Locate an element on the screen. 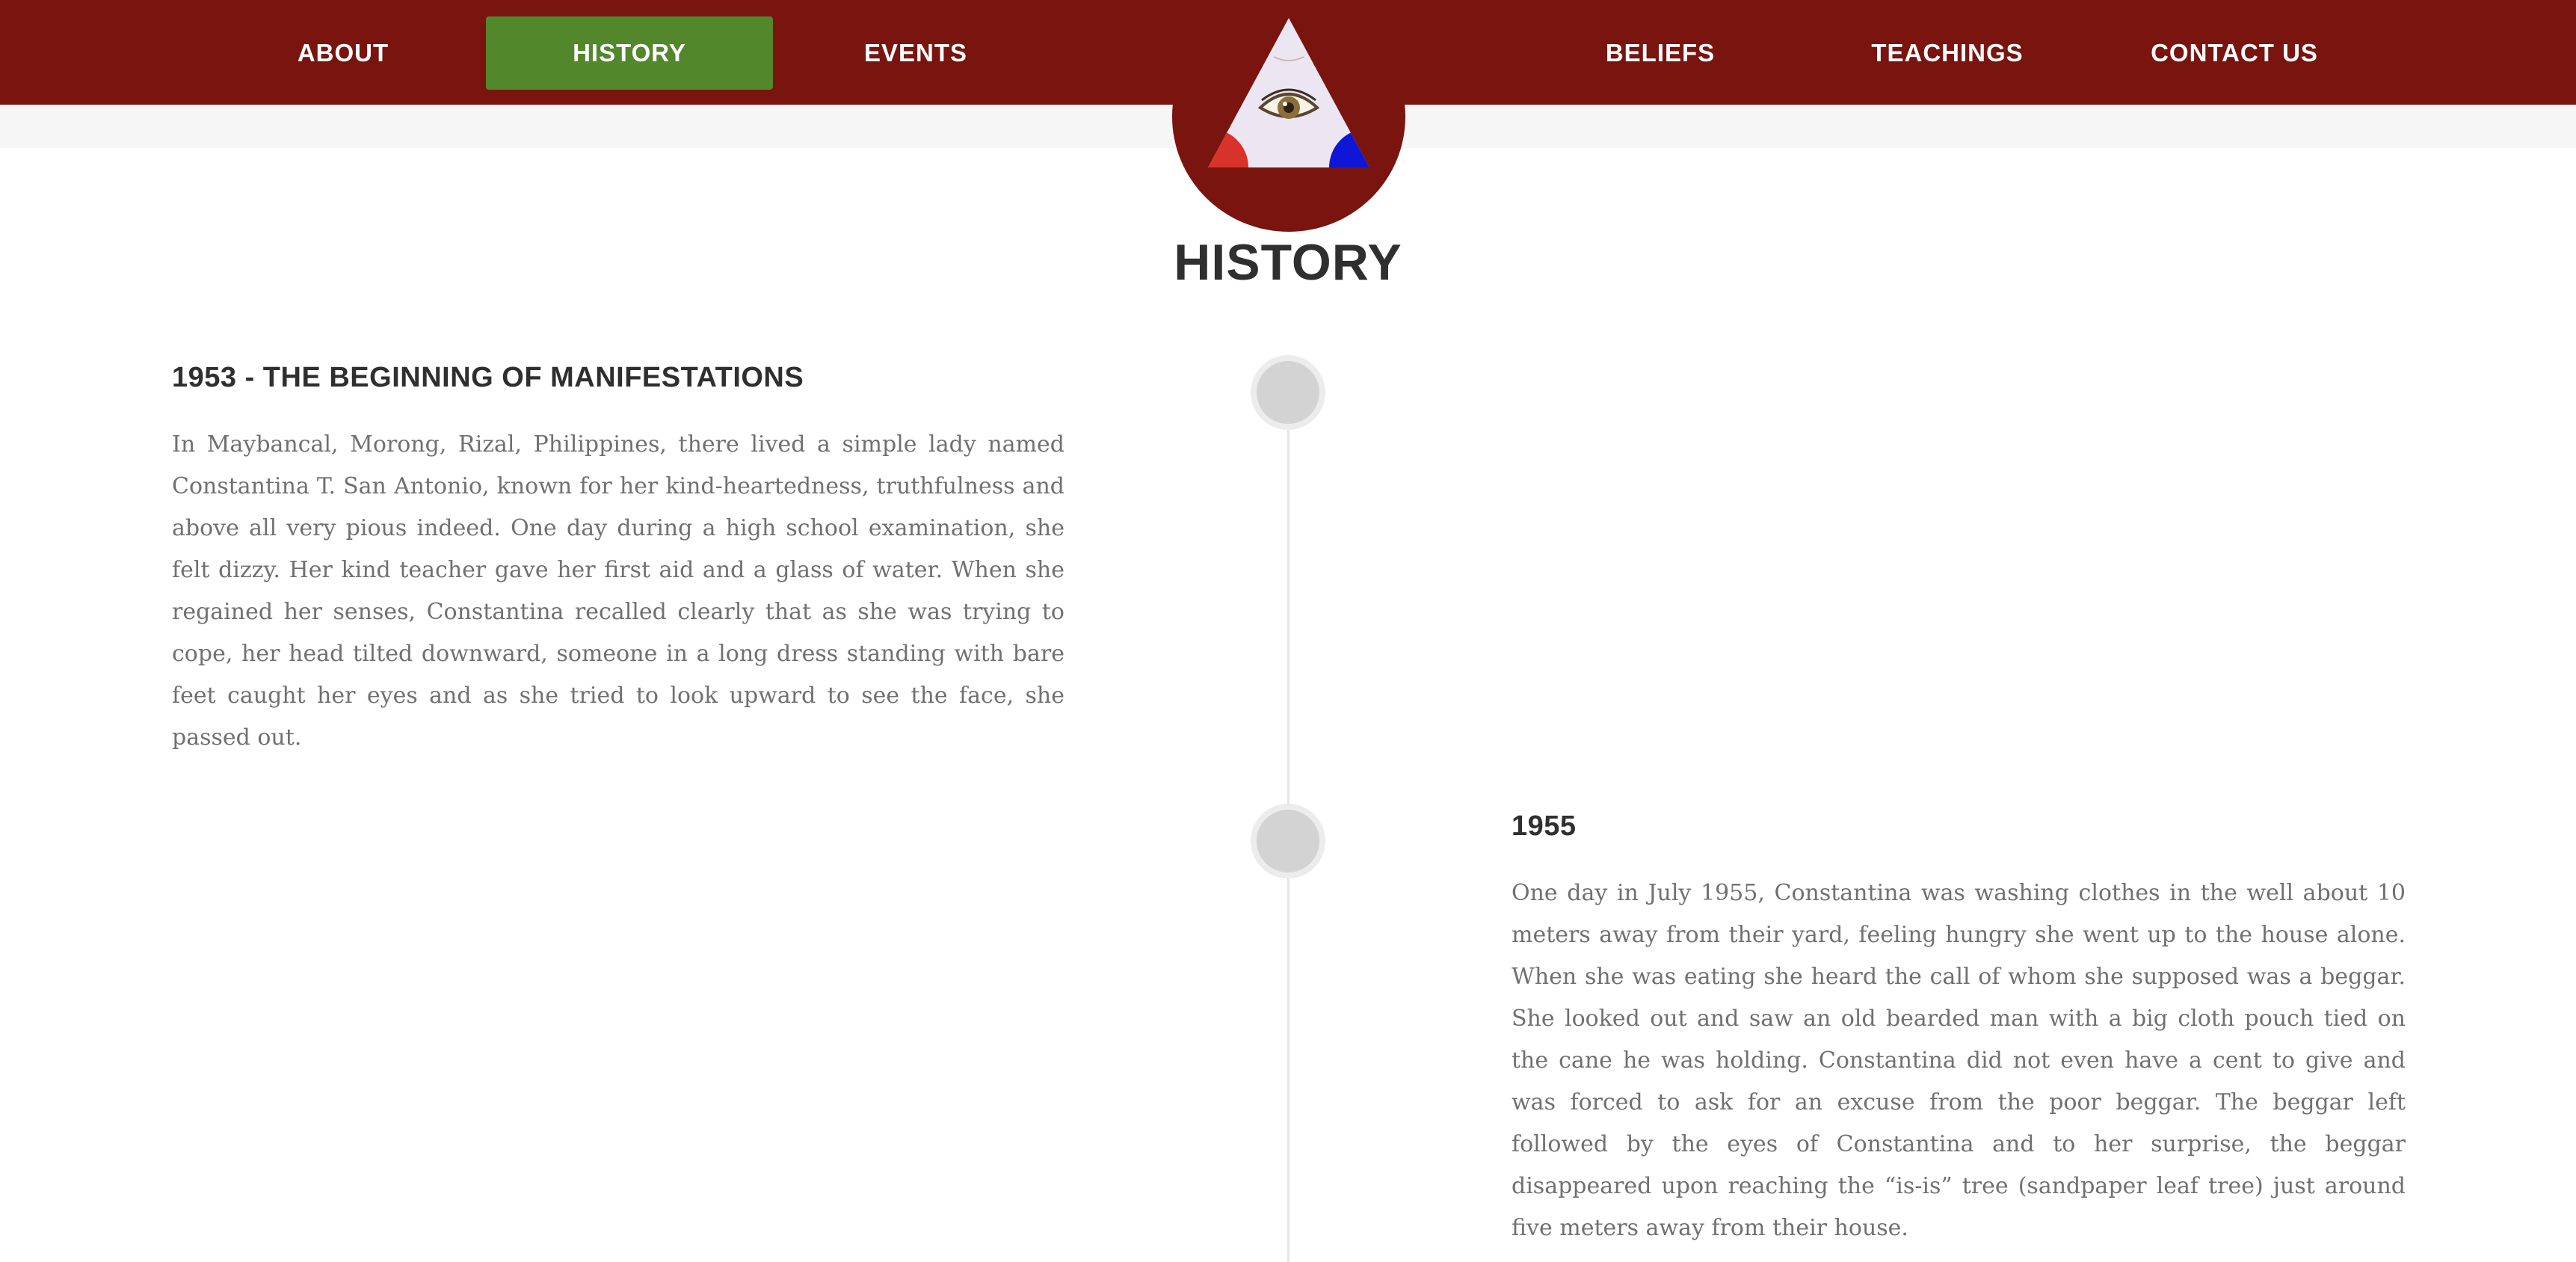  nav-history: HISTORY is located at coordinates (629, 53).